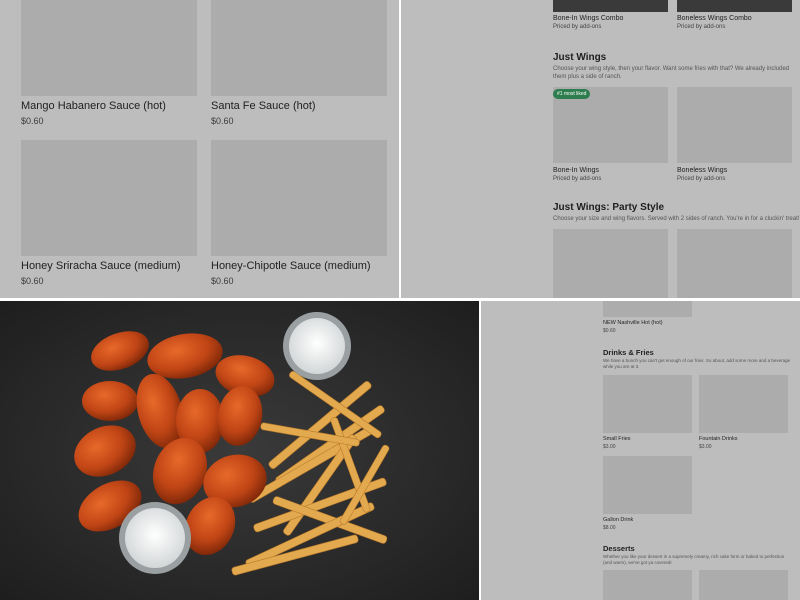 The height and width of the screenshot is (600, 800). I want to click on menu-item-card: Santa Fe Sauce (hot) $0.60, so click(299, 63).